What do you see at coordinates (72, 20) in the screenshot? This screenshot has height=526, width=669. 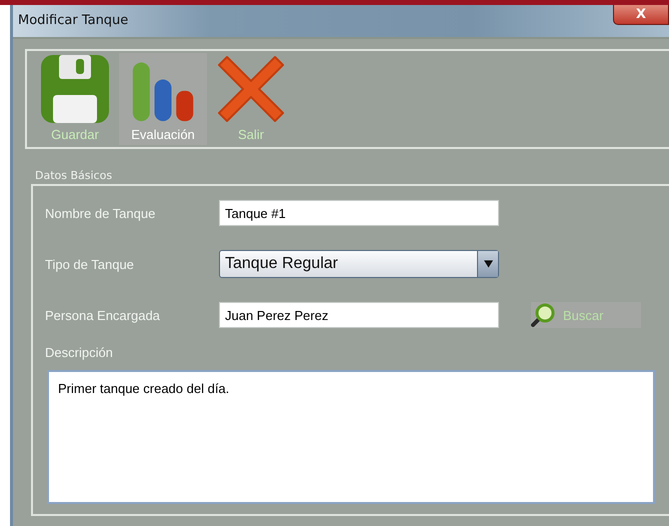 I see `window-title: Modificar Tanque` at bounding box center [72, 20].